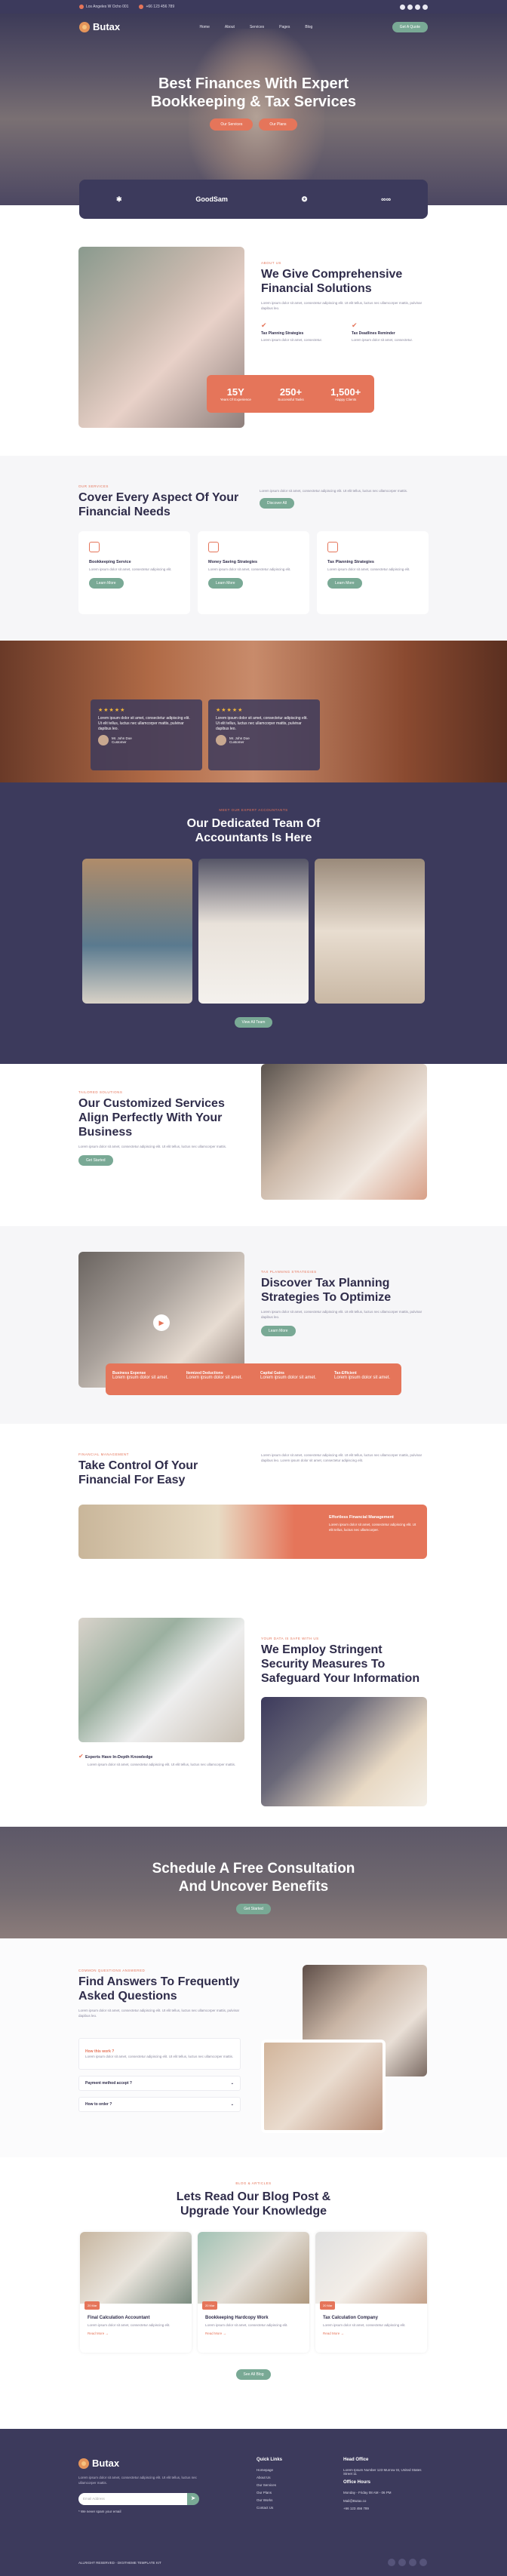  What do you see at coordinates (294, 2485) in the screenshot?
I see `footer-link: Our Services` at bounding box center [294, 2485].